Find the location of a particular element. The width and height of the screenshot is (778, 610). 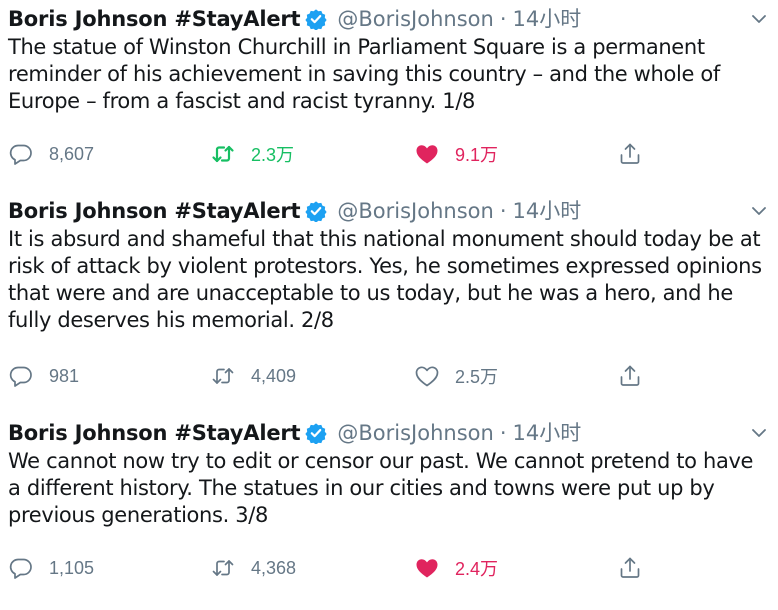

retweet-button: 4,409 is located at coordinates (253, 376).